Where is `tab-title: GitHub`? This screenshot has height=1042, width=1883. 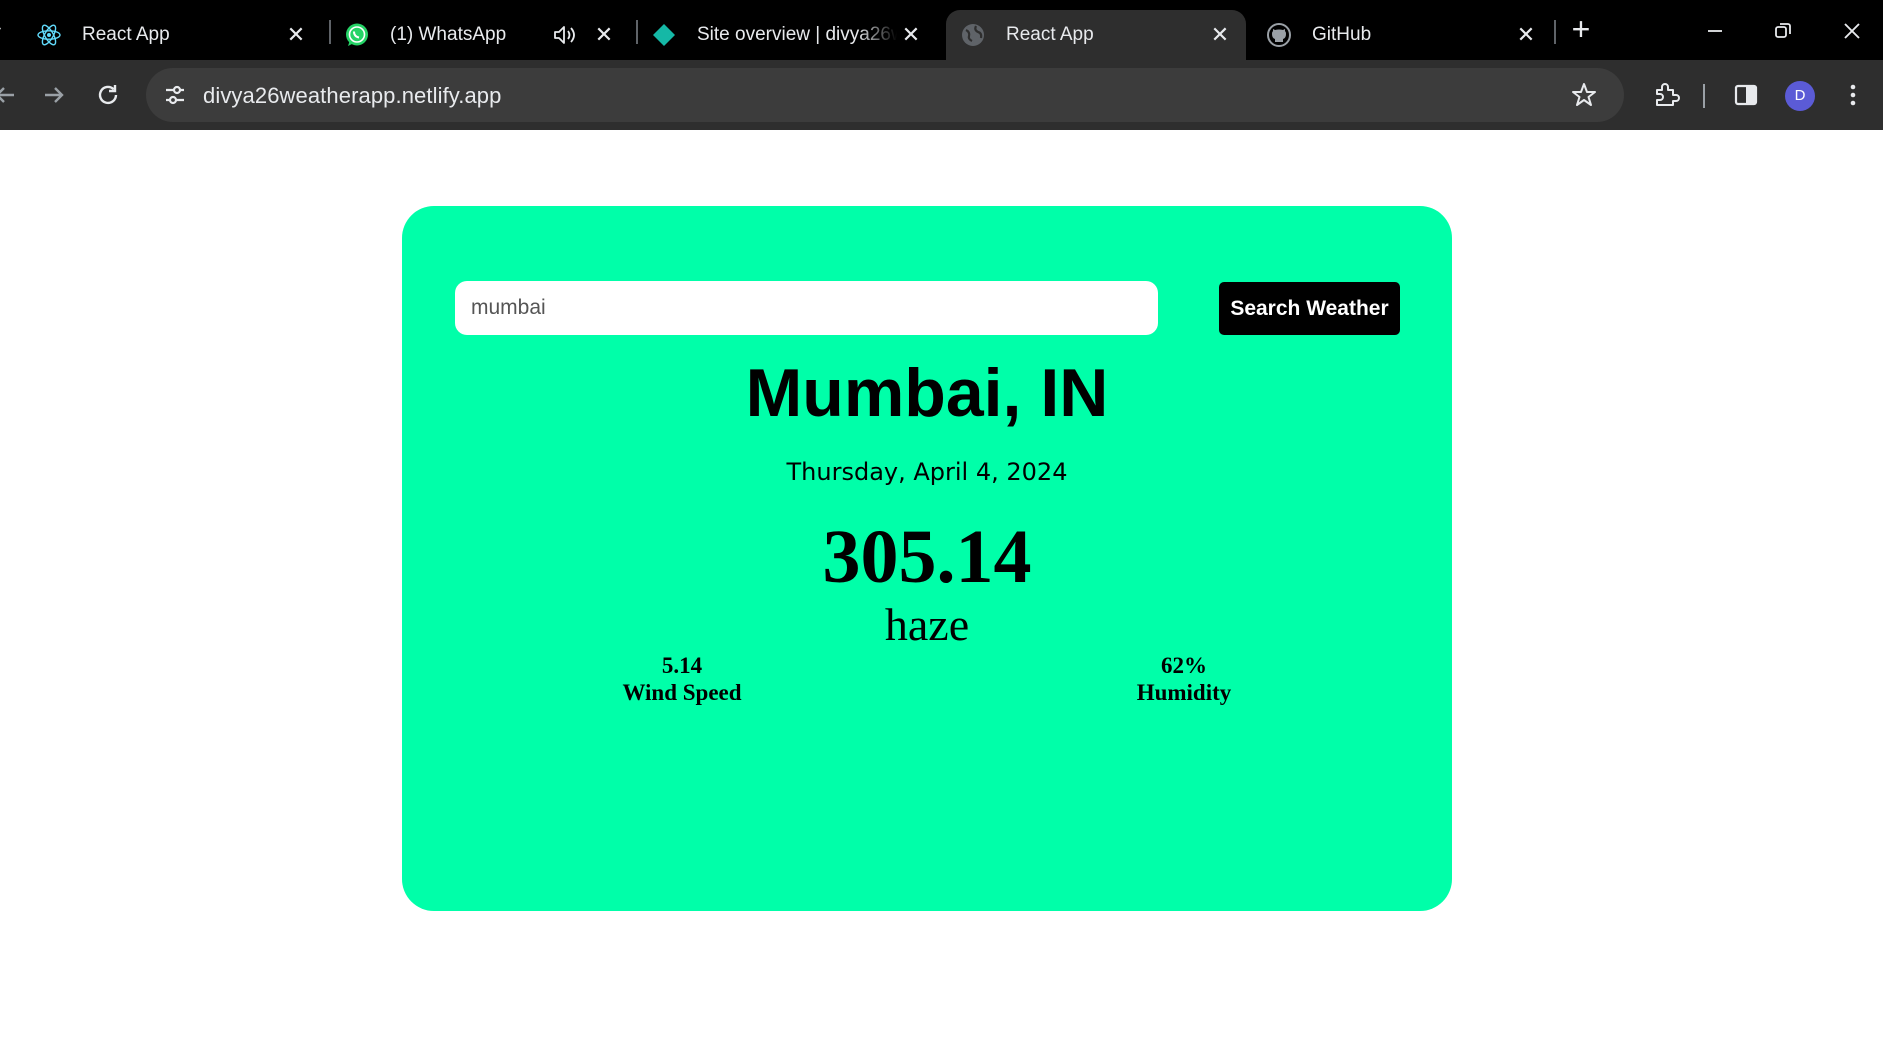 tab-title: GitHub is located at coordinates (1342, 34).